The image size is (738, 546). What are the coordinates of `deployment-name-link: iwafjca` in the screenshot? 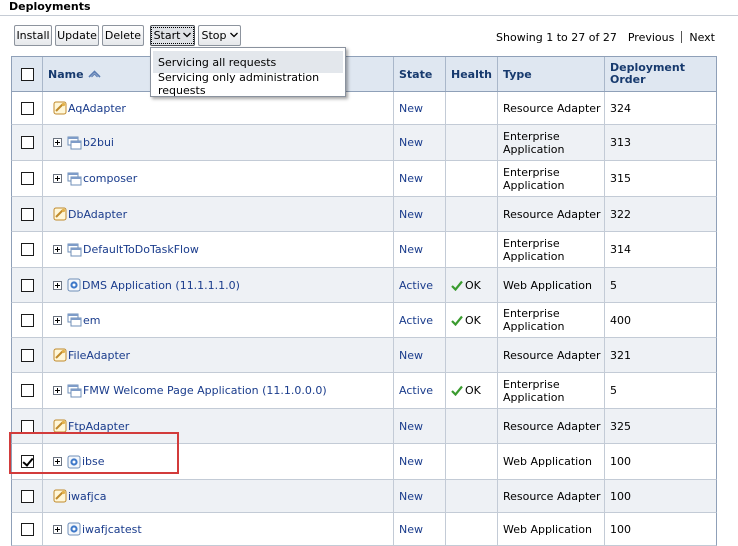 It's located at (87, 496).